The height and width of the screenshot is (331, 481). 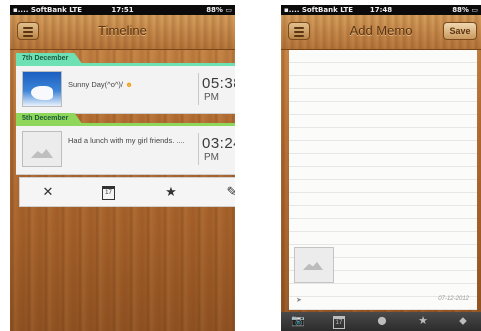 I want to click on page-title: Timeline, so click(x=122, y=30).